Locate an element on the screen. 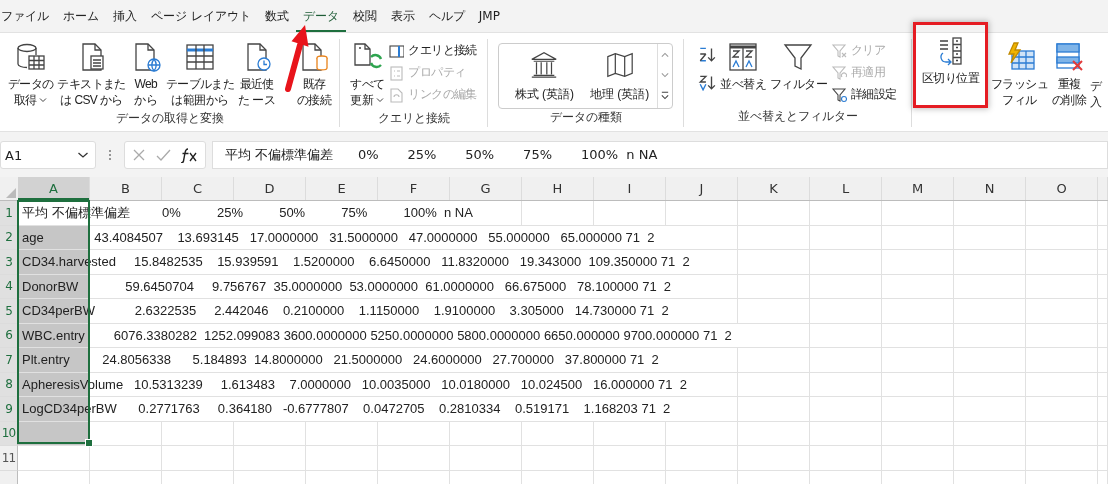 The image size is (1108, 484). ribbon-button: すべて 更新 is located at coordinates (367, 75).